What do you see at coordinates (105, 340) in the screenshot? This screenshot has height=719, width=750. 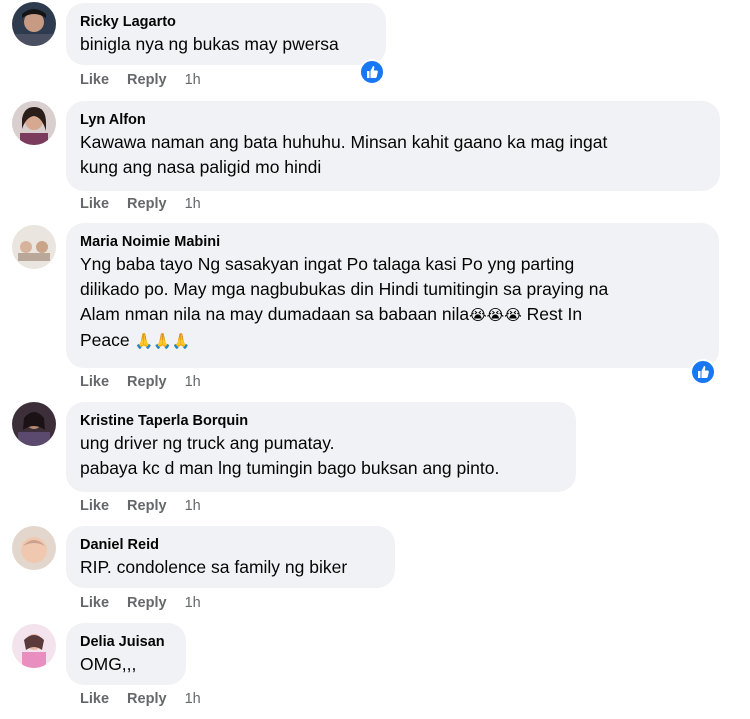 I see `comment-text-segment: Peace` at bounding box center [105, 340].